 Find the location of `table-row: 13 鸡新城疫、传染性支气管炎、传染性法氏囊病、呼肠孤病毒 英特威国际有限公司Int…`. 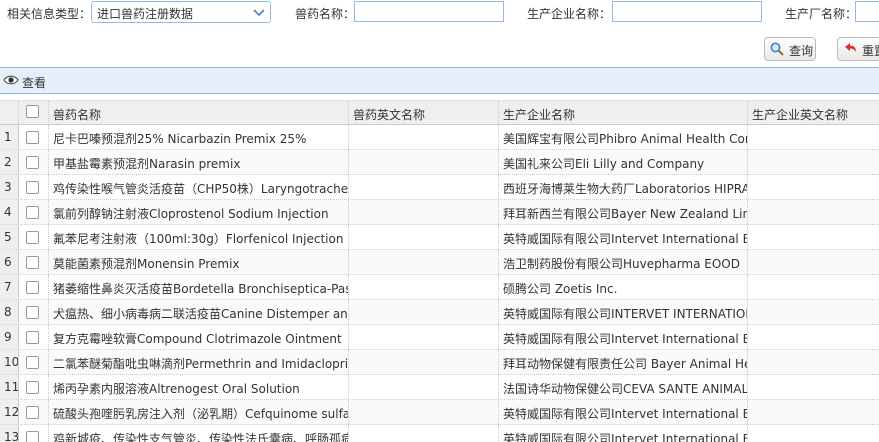

table-row: 13 鸡新城疫、传染性支气管炎、传染性法氏囊病、呼肠孤病毒 英特威国际有限公司Int… is located at coordinates (439, 433).